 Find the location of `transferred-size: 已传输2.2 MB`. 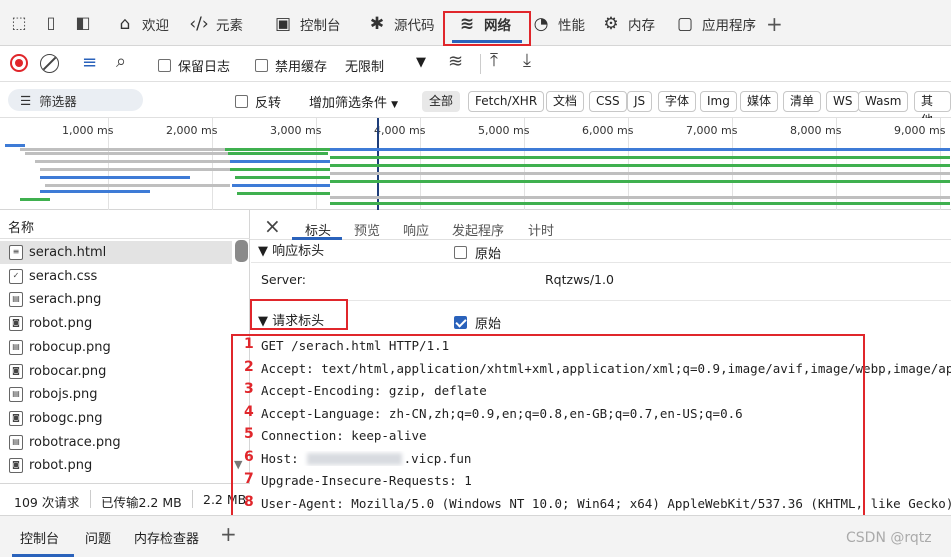

transferred-size: 已传输2.2 MB is located at coordinates (141, 502).